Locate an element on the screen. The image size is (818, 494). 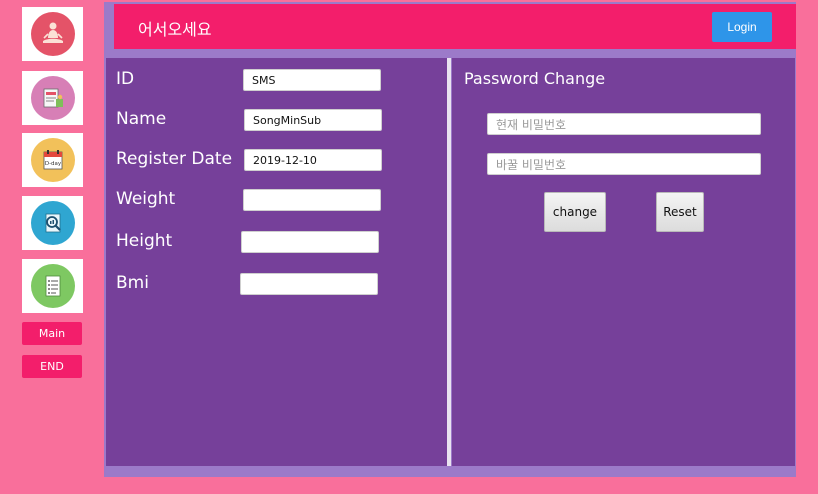
svg-text: D-day is located at coordinates (52, 164).